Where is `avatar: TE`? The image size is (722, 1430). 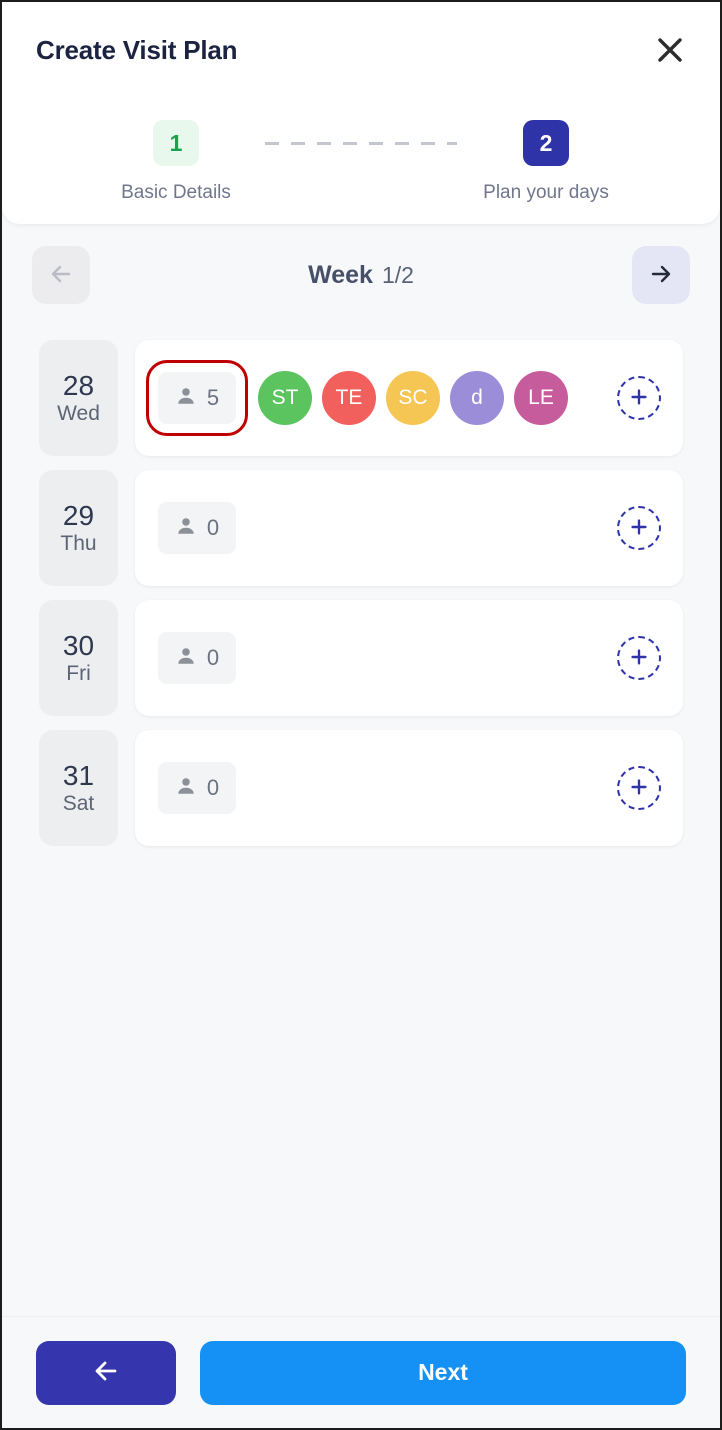 avatar: TE is located at coordinates (349, 398).